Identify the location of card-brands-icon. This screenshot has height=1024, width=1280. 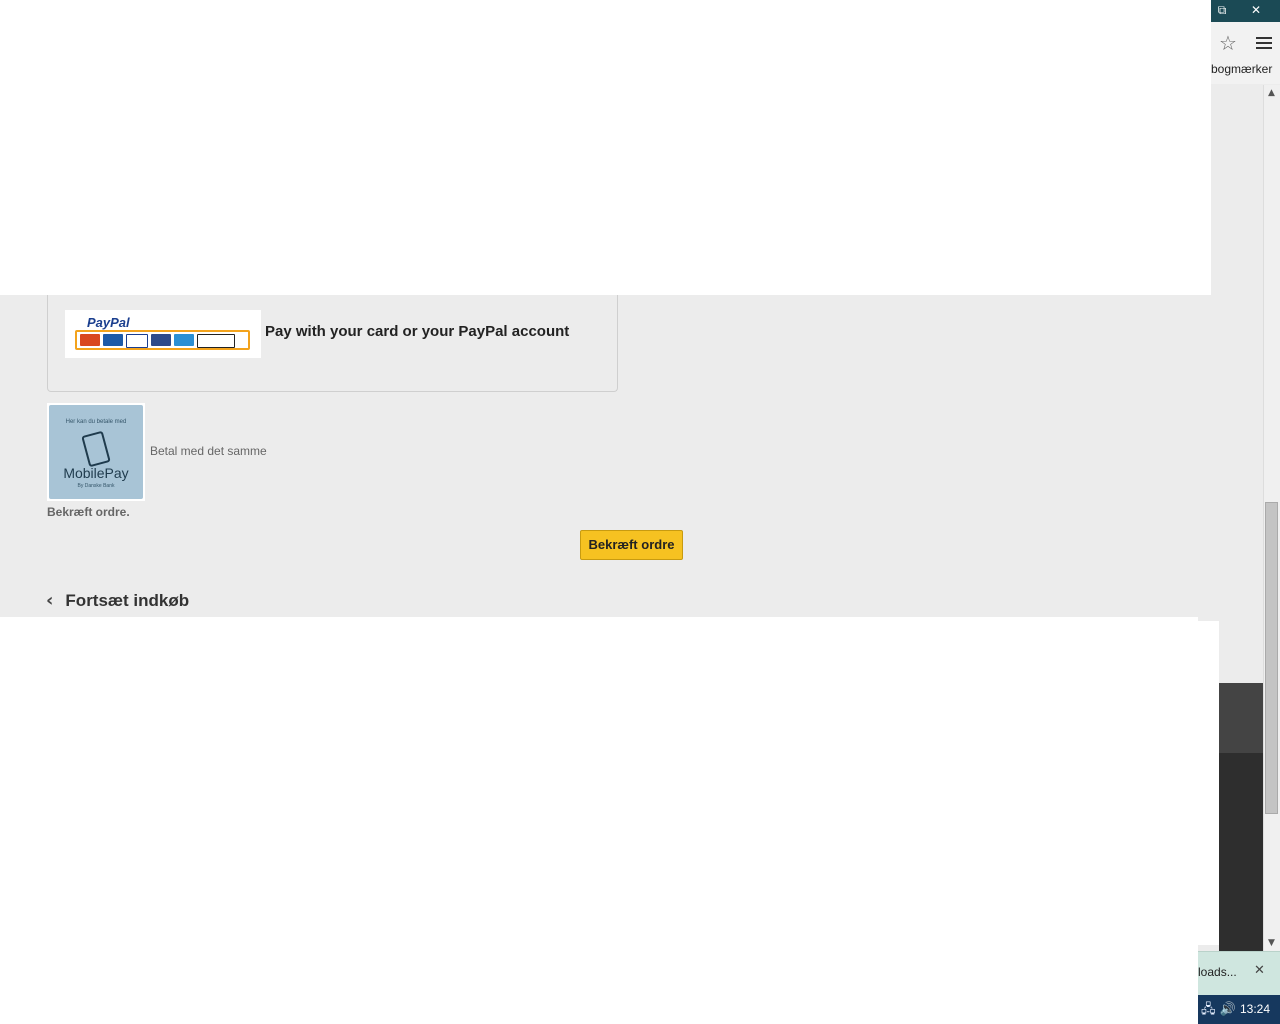
(162, 340).